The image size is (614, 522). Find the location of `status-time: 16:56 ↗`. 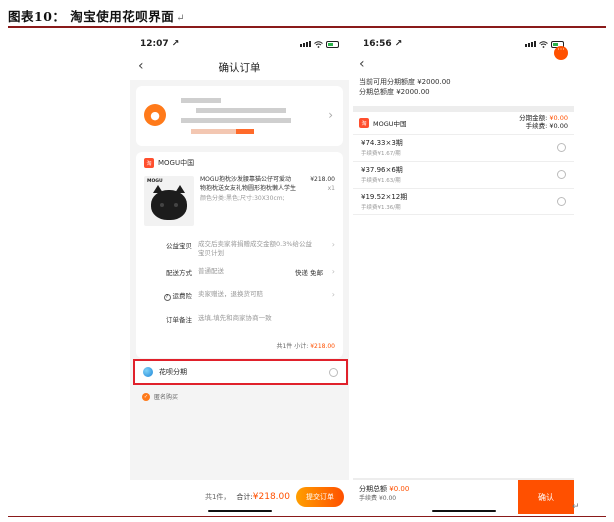

status-time: 16:56 ↗ is located at coordinates (383, 44).